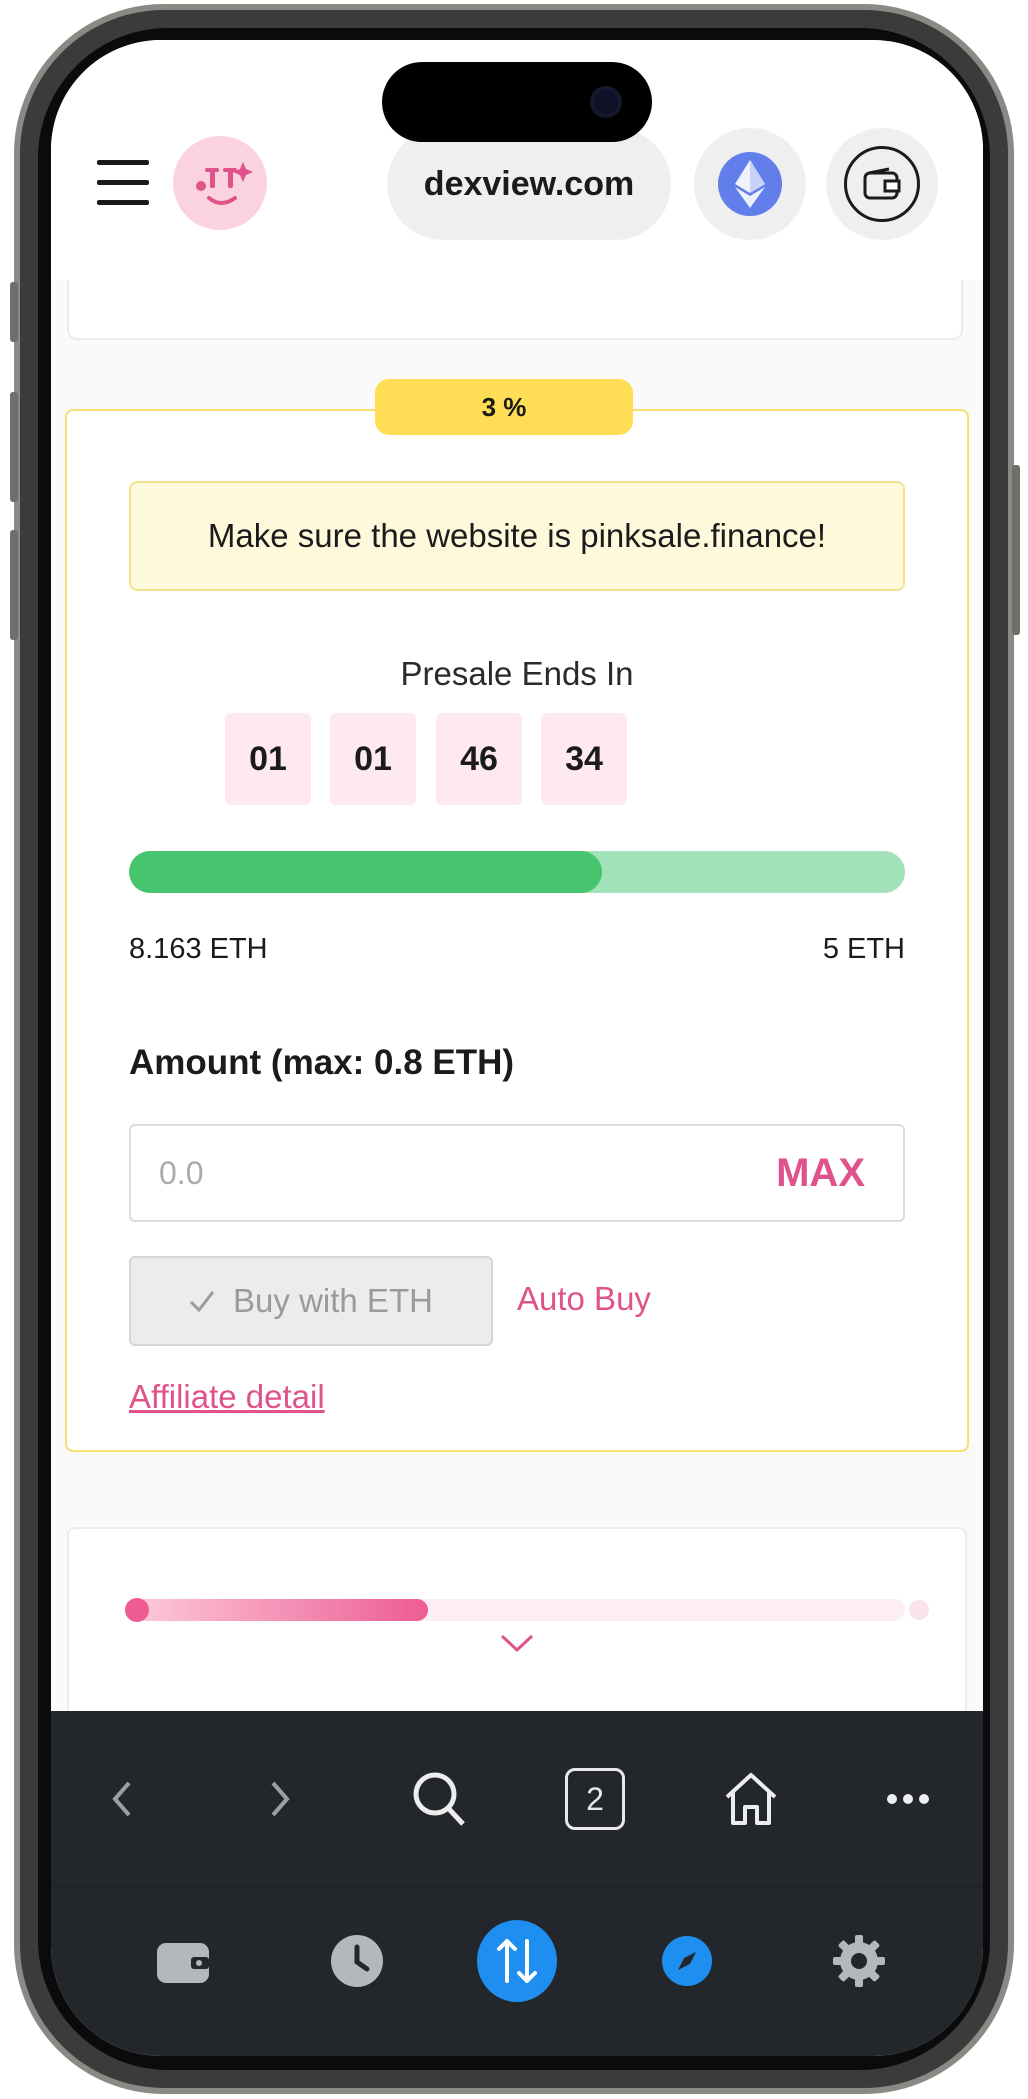 Image resolution: width=1028 pixels, height=2099 pixels. What do you see at coordinates (863, 949) in the screenshot?
I see `target-amount: 5 ETH` at bounding box center [863, 949].